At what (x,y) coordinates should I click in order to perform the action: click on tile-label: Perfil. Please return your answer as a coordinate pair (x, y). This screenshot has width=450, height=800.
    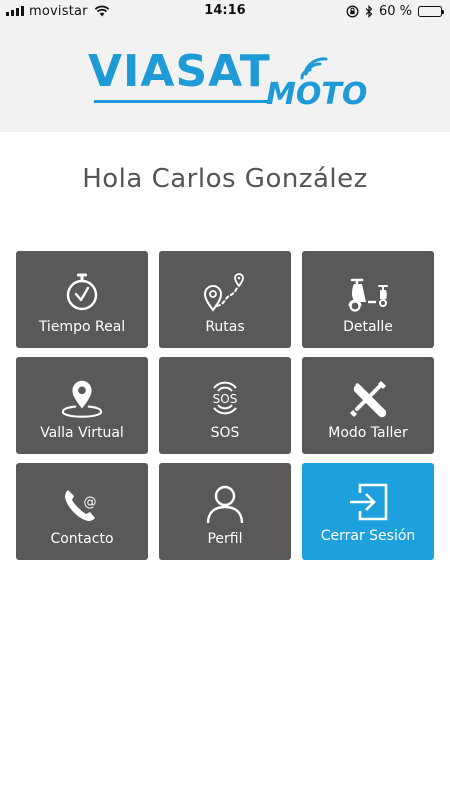
    Looking at the image, I should click on (225, 539).